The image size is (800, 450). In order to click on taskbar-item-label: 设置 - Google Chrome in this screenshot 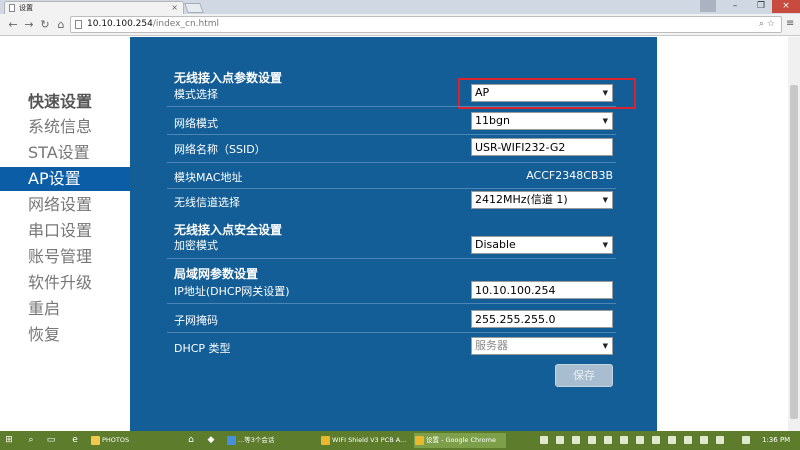, I will do `click(461, 440)`.